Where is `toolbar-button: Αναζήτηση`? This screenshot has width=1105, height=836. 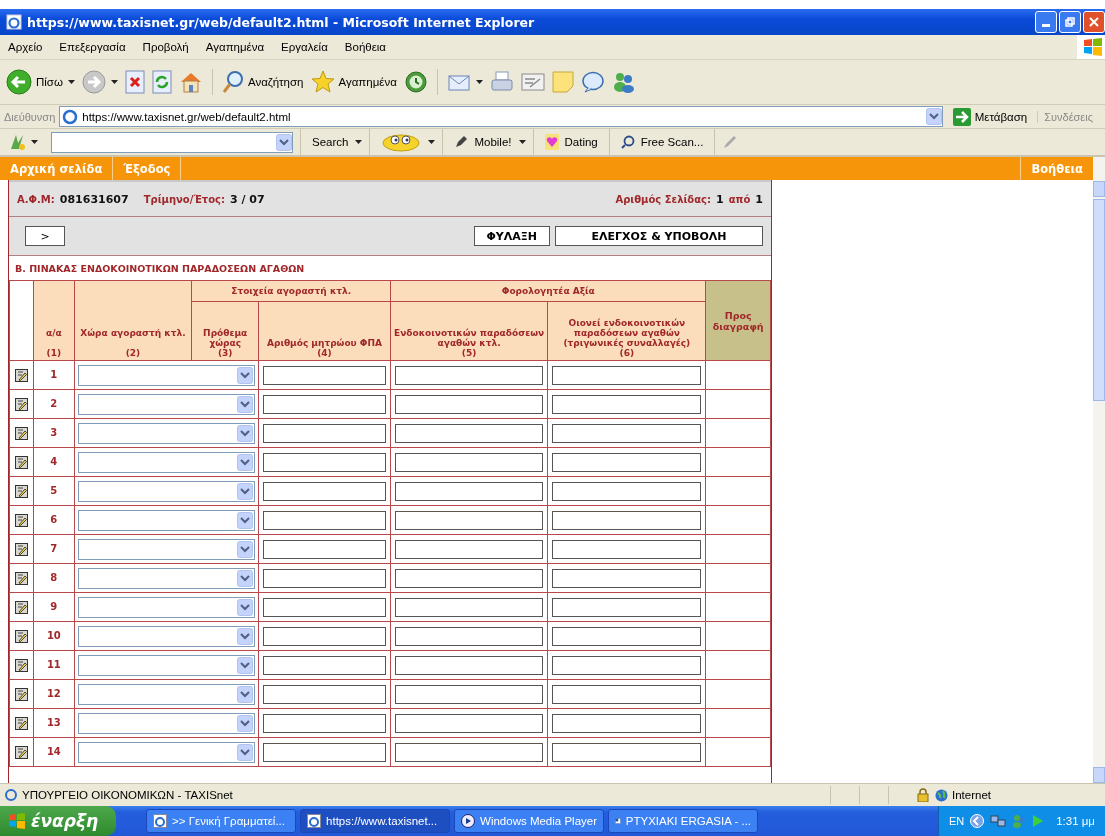 toolbar-button: Αναζήτηση is located at coordinates (262, 82).